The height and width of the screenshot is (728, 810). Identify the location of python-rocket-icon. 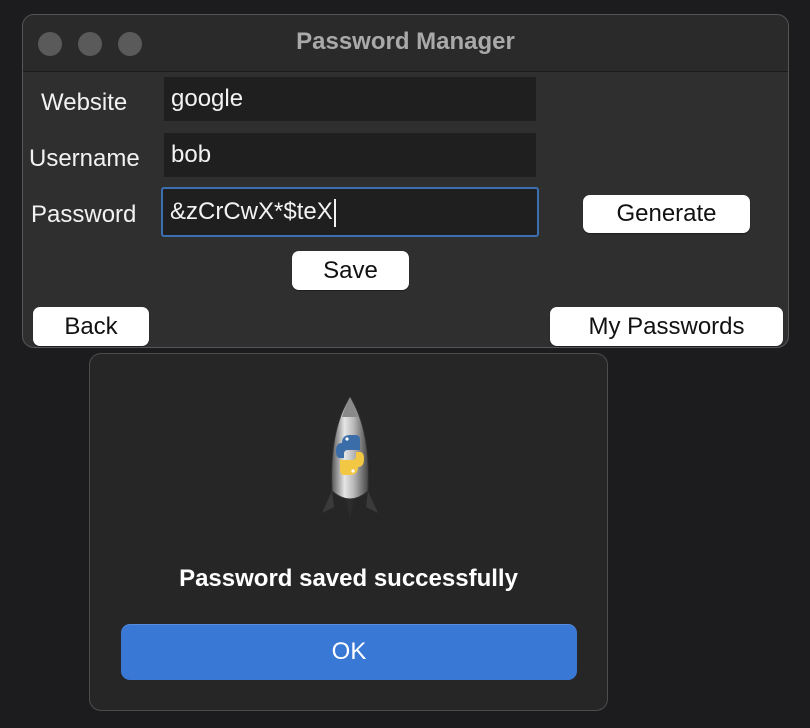
(350, 457).